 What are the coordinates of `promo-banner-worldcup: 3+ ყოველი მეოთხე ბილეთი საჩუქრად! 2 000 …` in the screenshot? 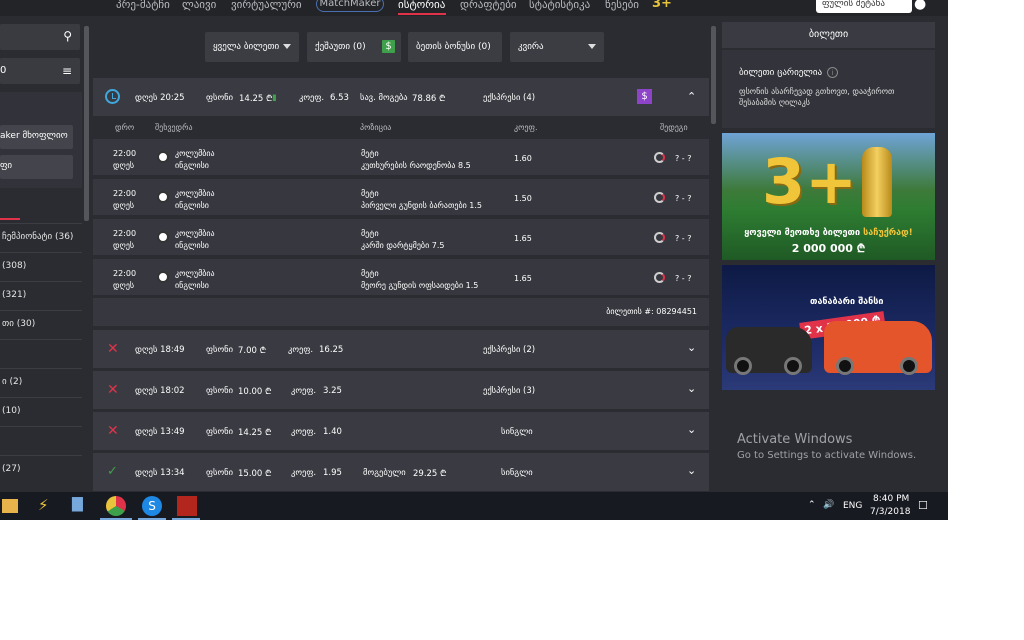 It's located at (828, 196).